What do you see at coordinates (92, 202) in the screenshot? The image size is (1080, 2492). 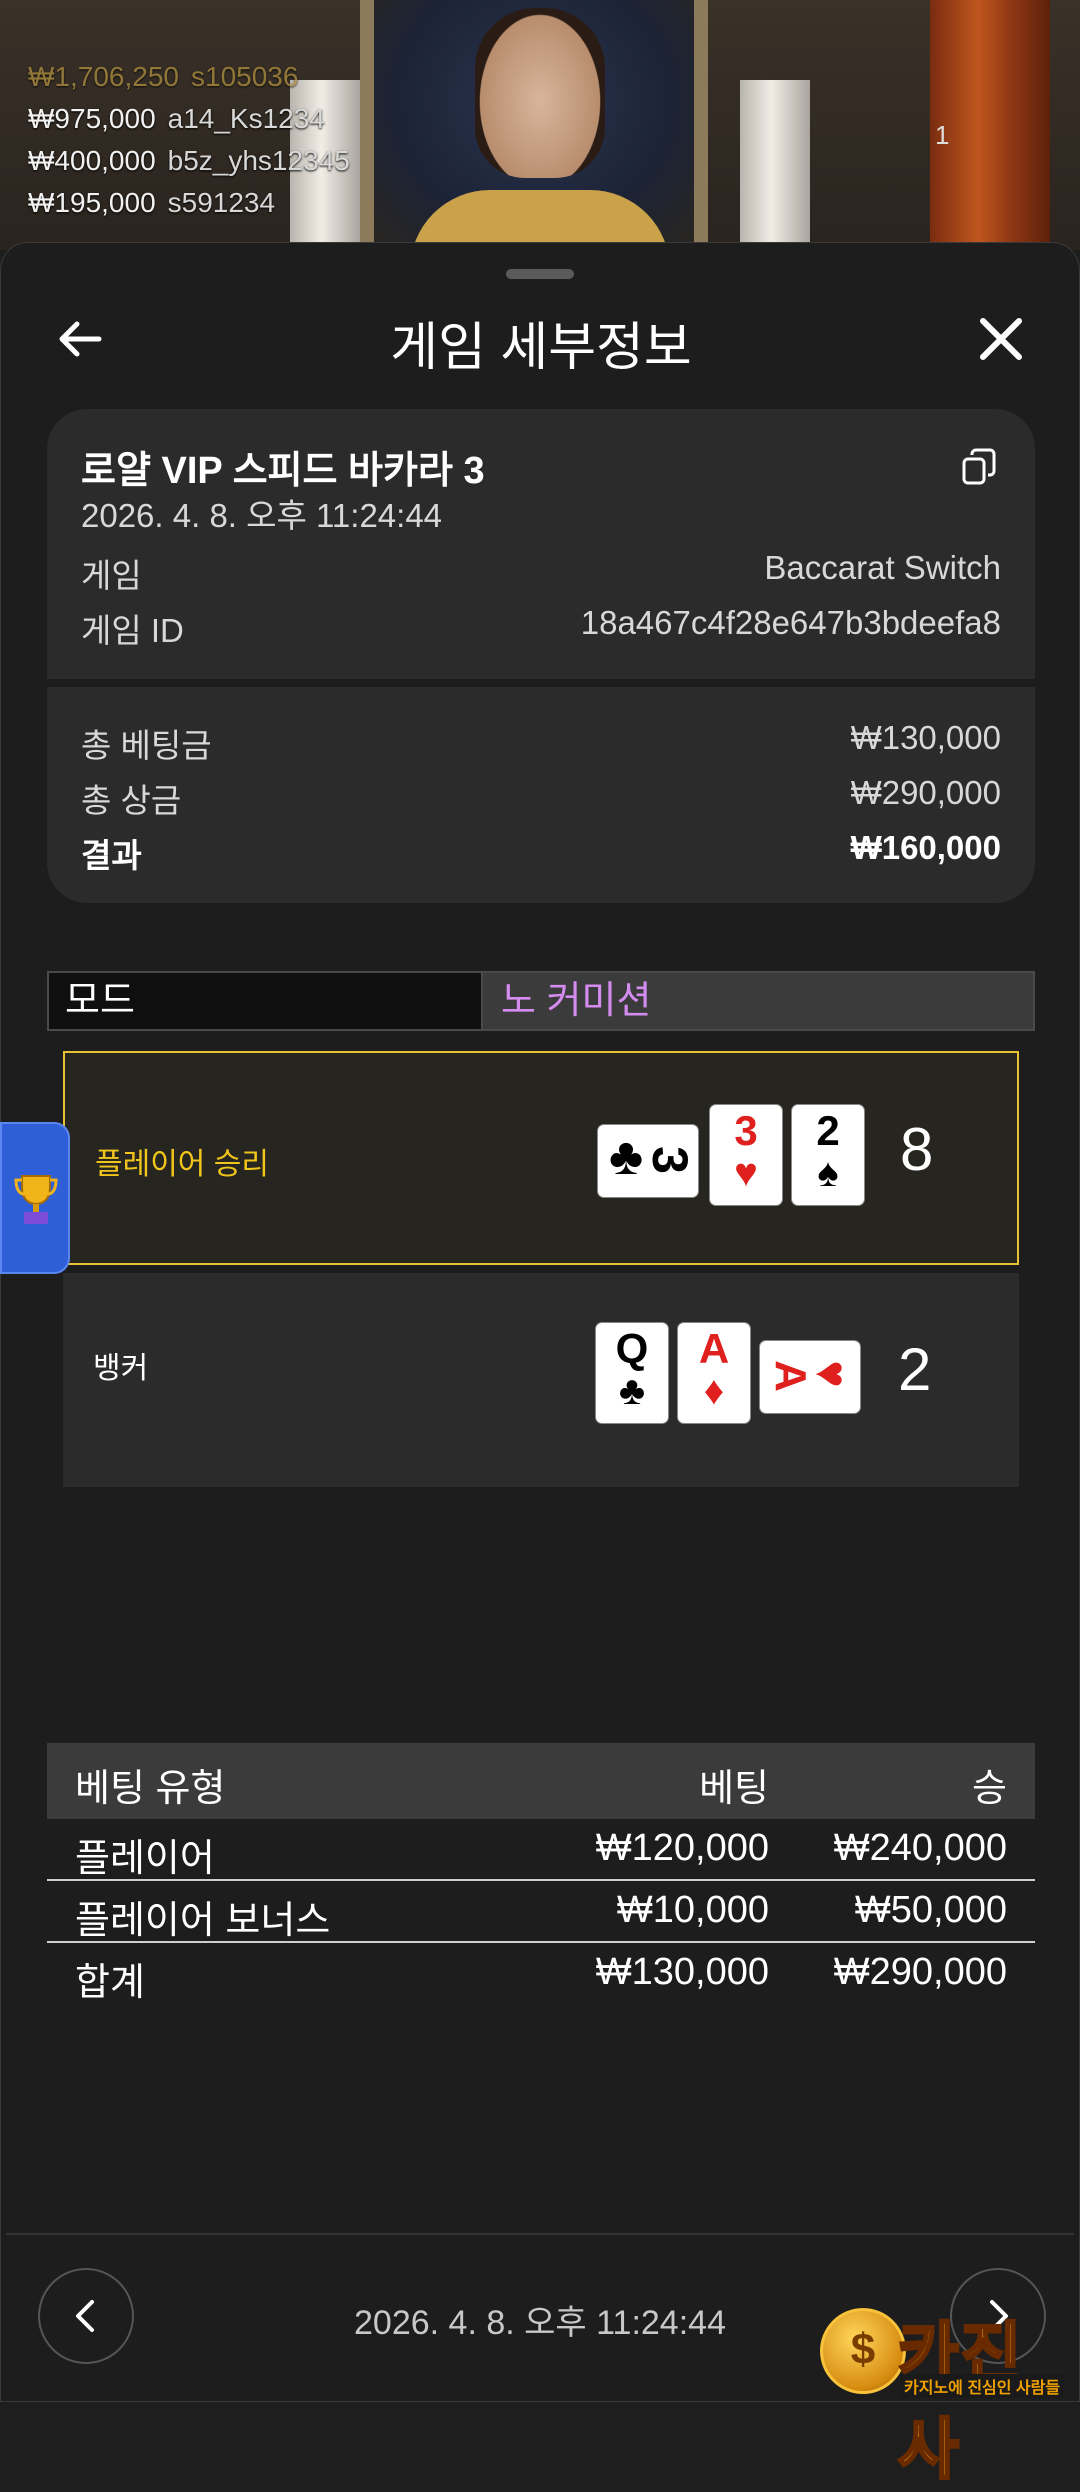 I see `bet-amount: ₩195,000` at bounding box center [92, 202].